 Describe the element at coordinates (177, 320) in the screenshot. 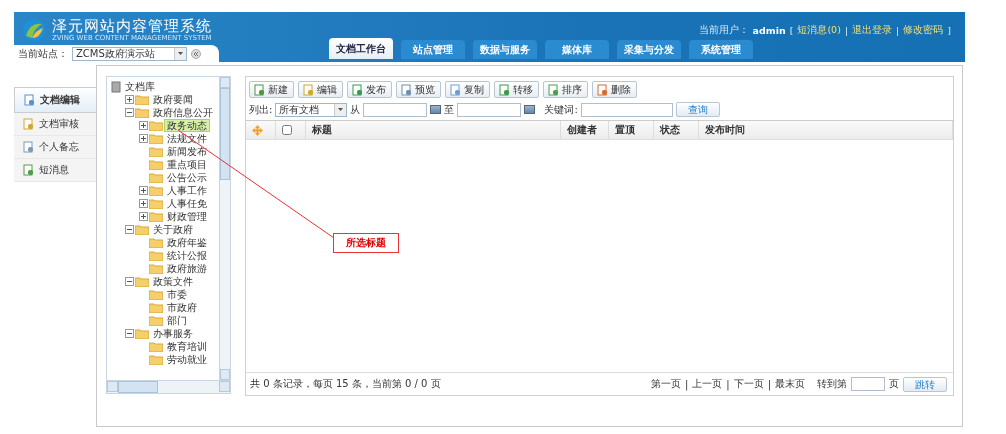

I see `tree-item: 部门` at that location.